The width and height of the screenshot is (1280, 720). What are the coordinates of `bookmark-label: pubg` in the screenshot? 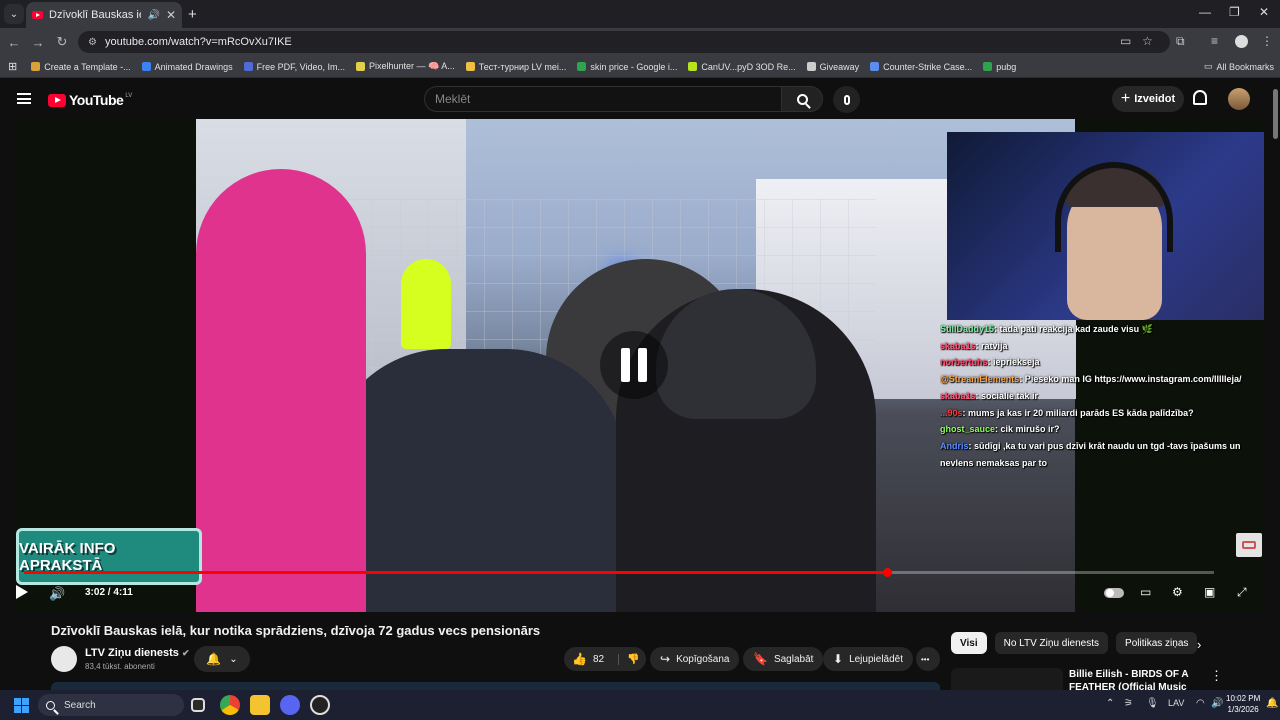 It's located at (1006, 66).